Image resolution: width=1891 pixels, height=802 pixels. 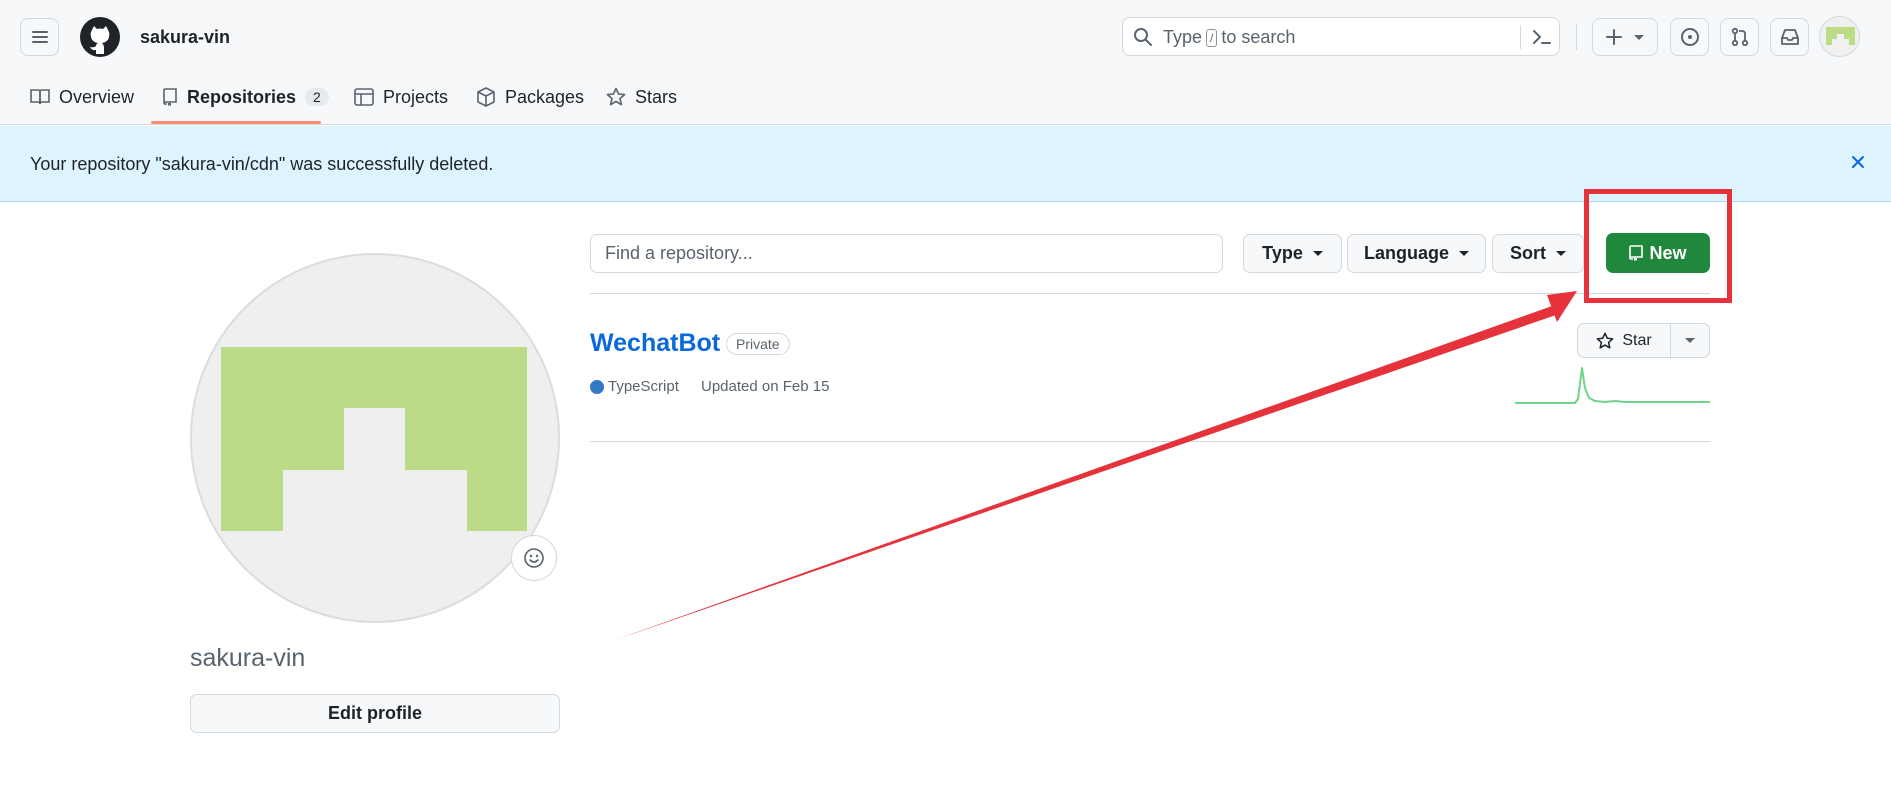 I want to click on edit-profile-button: Edit profile, so click(x=375, y=713).